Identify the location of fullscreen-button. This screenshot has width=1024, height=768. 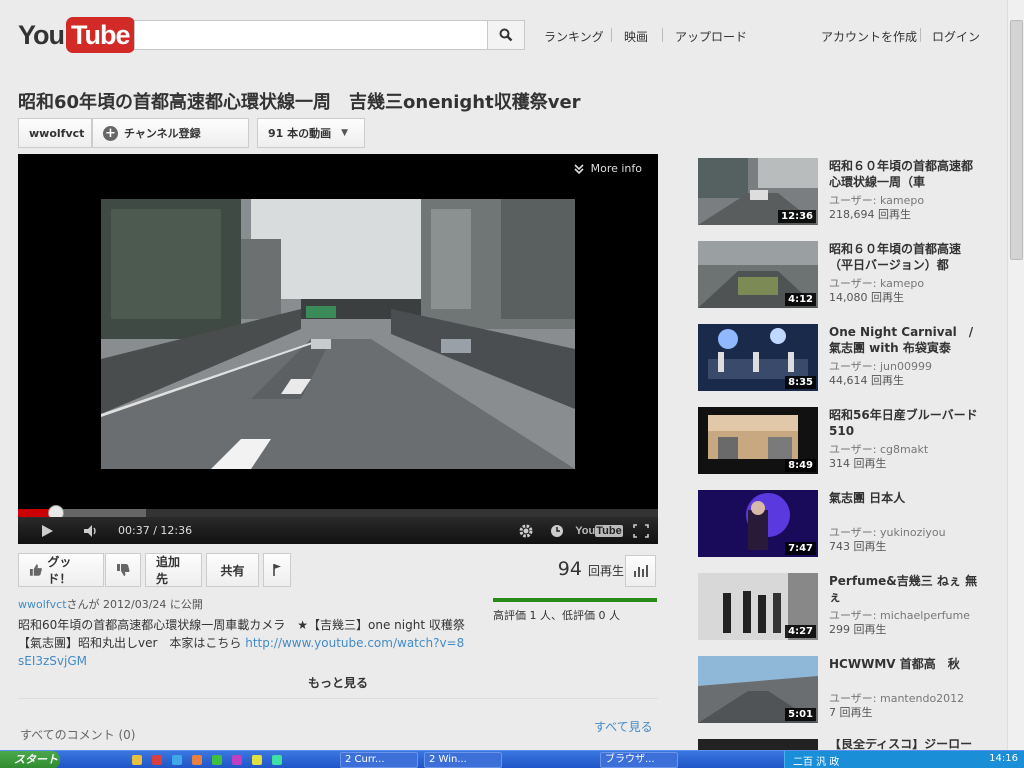
(641, 530).